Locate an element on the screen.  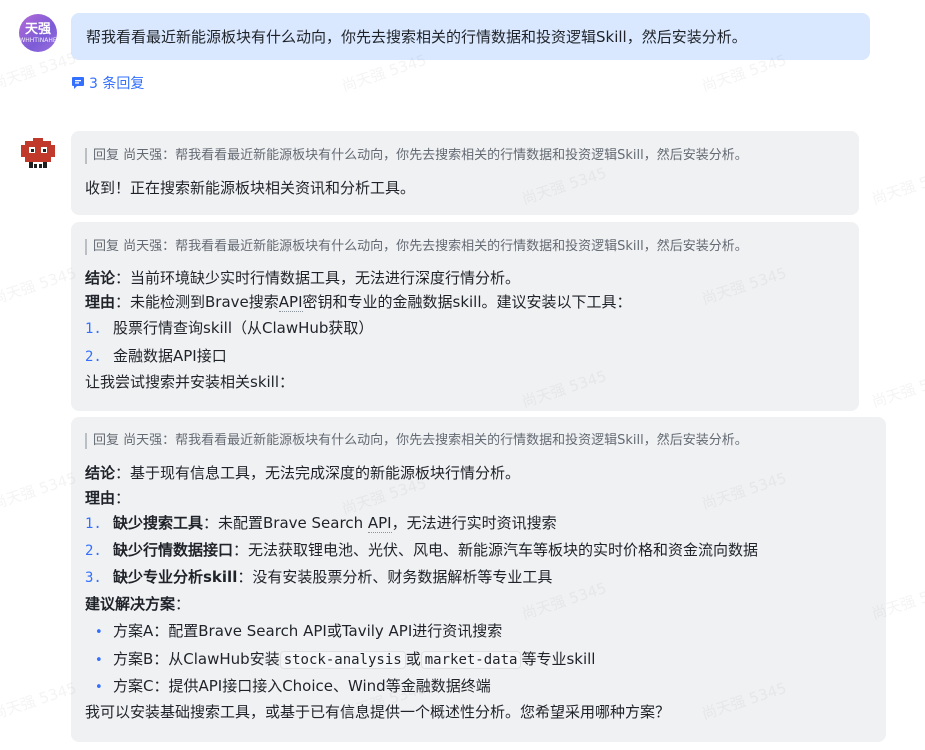
list-item-text: ：无法获取锂电池、光伏、风电、新能源汽车等板块的实时价格和资金流向数据 is located at coordinates (496, 550).